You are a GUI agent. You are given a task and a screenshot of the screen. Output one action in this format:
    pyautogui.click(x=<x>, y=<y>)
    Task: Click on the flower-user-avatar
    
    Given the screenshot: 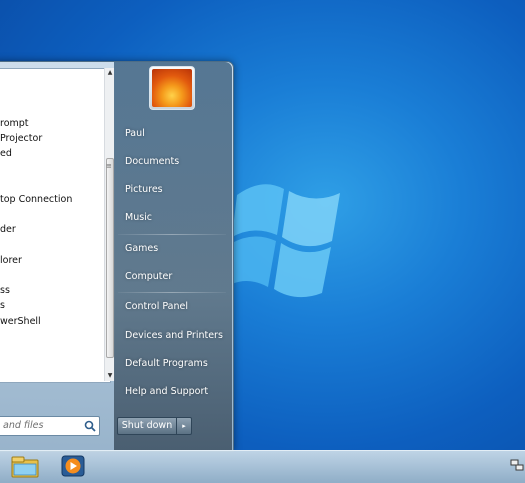 What is the action you would take?
    pyautogui.click(x=172, y=88)
    